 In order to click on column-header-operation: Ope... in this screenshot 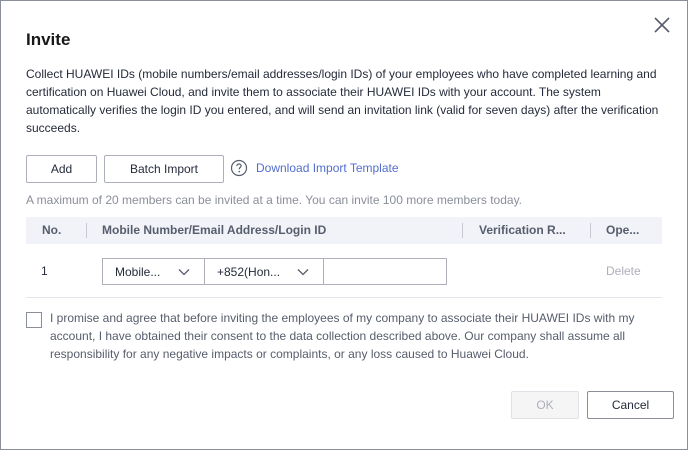, I will do `click(623, 230)`.